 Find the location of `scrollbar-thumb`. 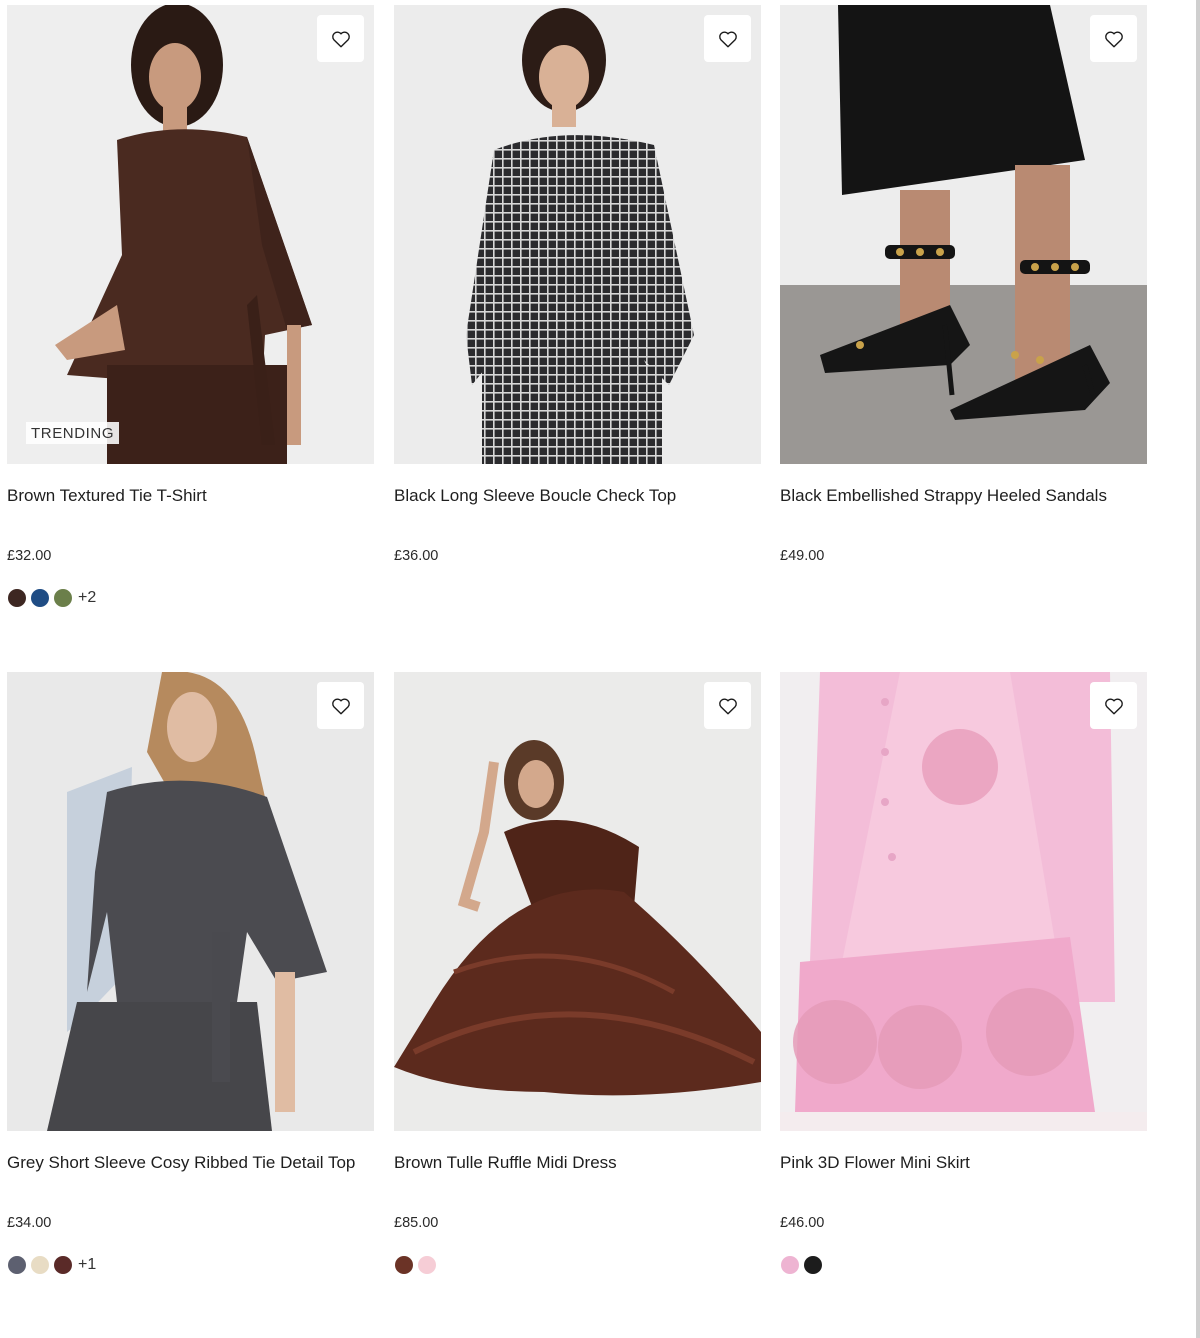

scrollbar-thumb is located at coordinates (1198, 669).